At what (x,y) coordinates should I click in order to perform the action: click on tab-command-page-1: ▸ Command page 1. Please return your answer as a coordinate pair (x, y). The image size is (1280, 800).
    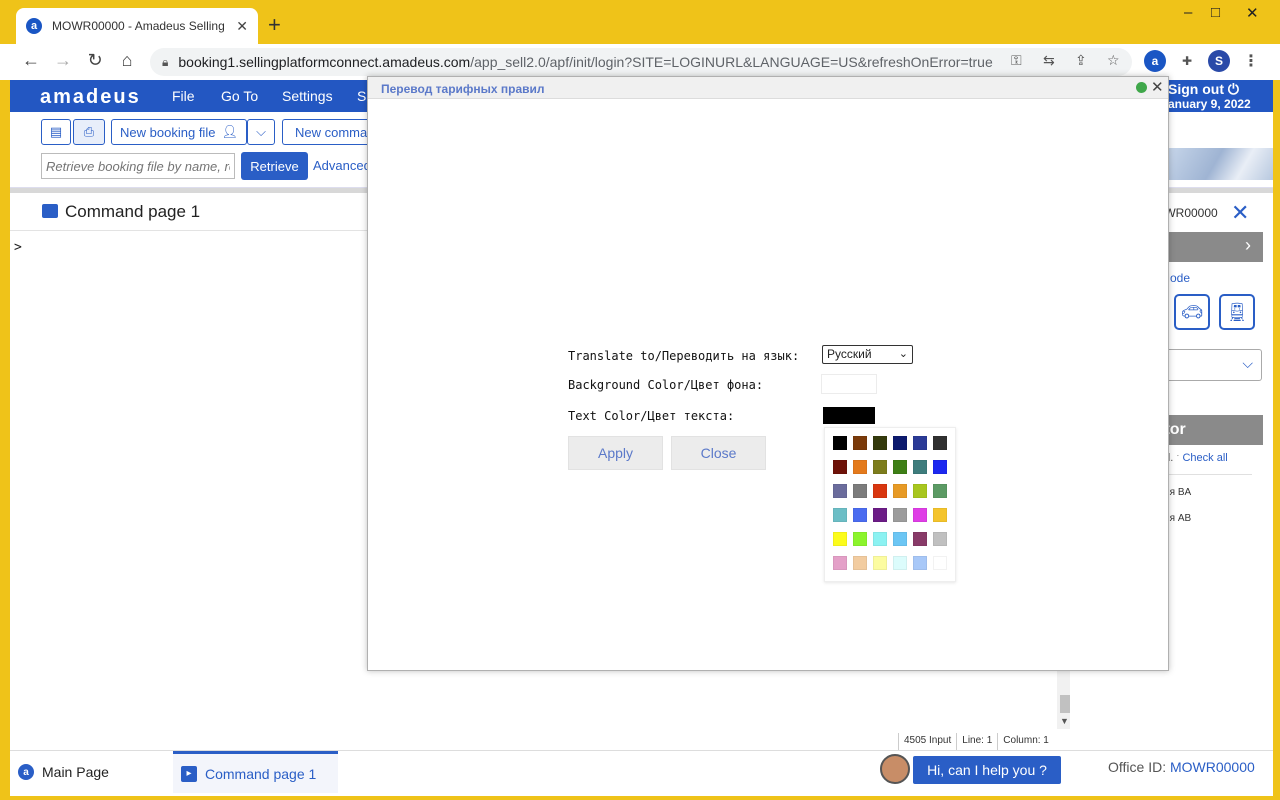
    Looking at the image, I should click on (255, 772).